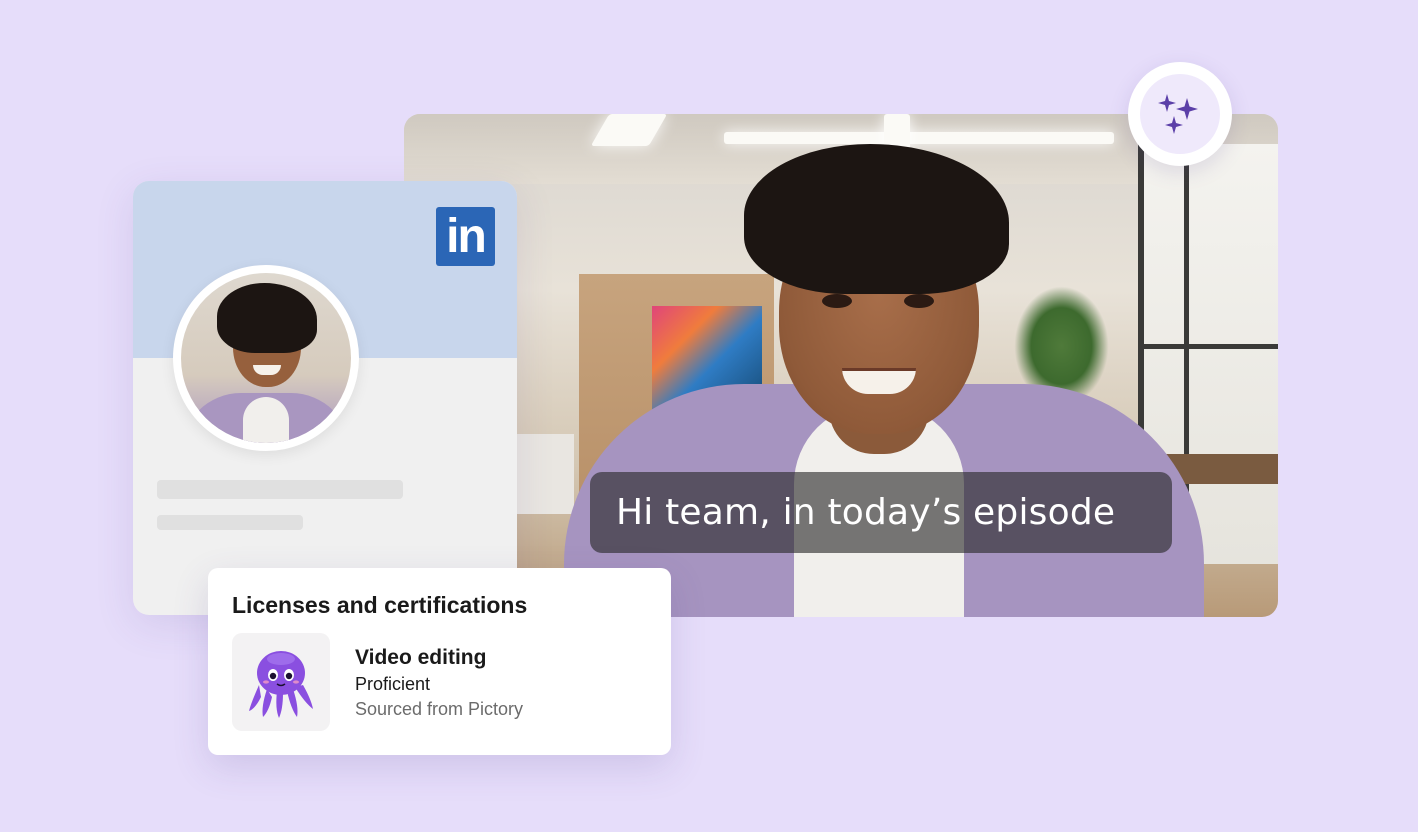 This screenshot has width=1418, height=832. Describe the element at coordinates (267, 318) in the screenshot. I see `avatar-hair` at that location.